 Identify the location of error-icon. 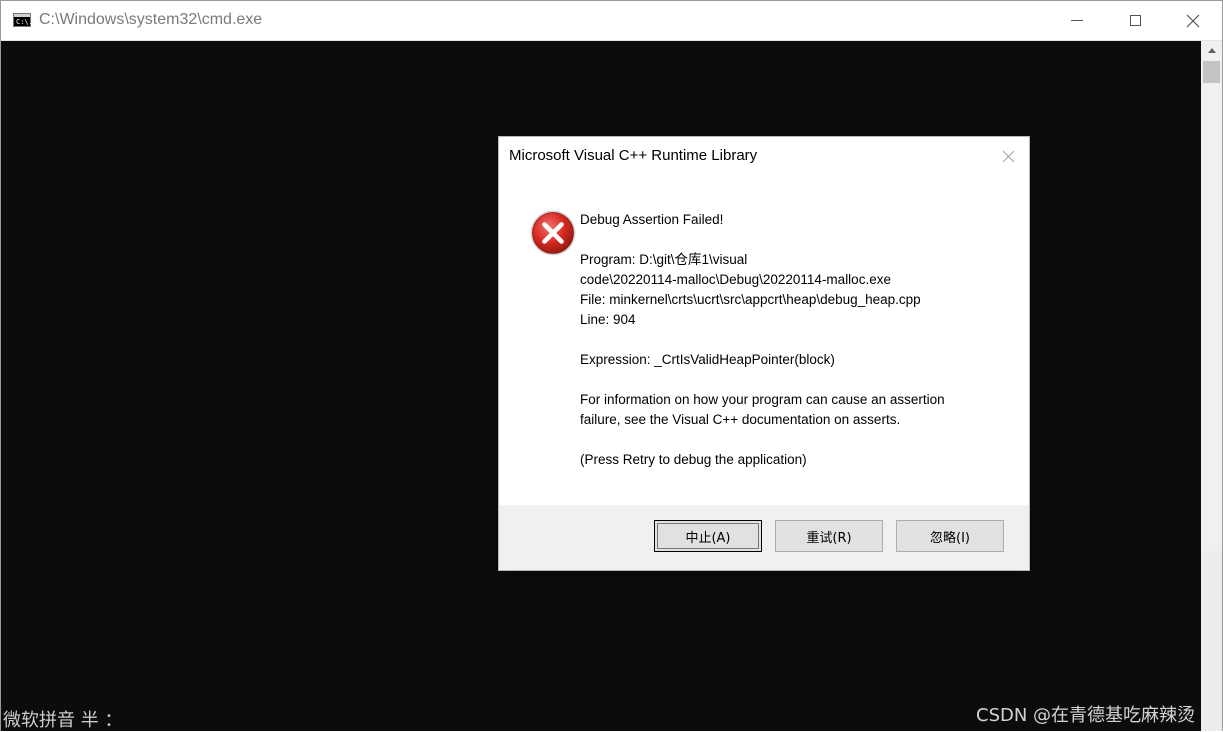
(553, 233).